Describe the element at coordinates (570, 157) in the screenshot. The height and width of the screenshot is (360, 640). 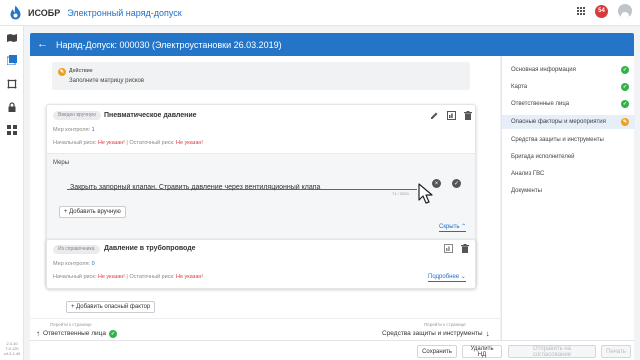
I see `section-brigade: Бригада исполнителей` at that location.